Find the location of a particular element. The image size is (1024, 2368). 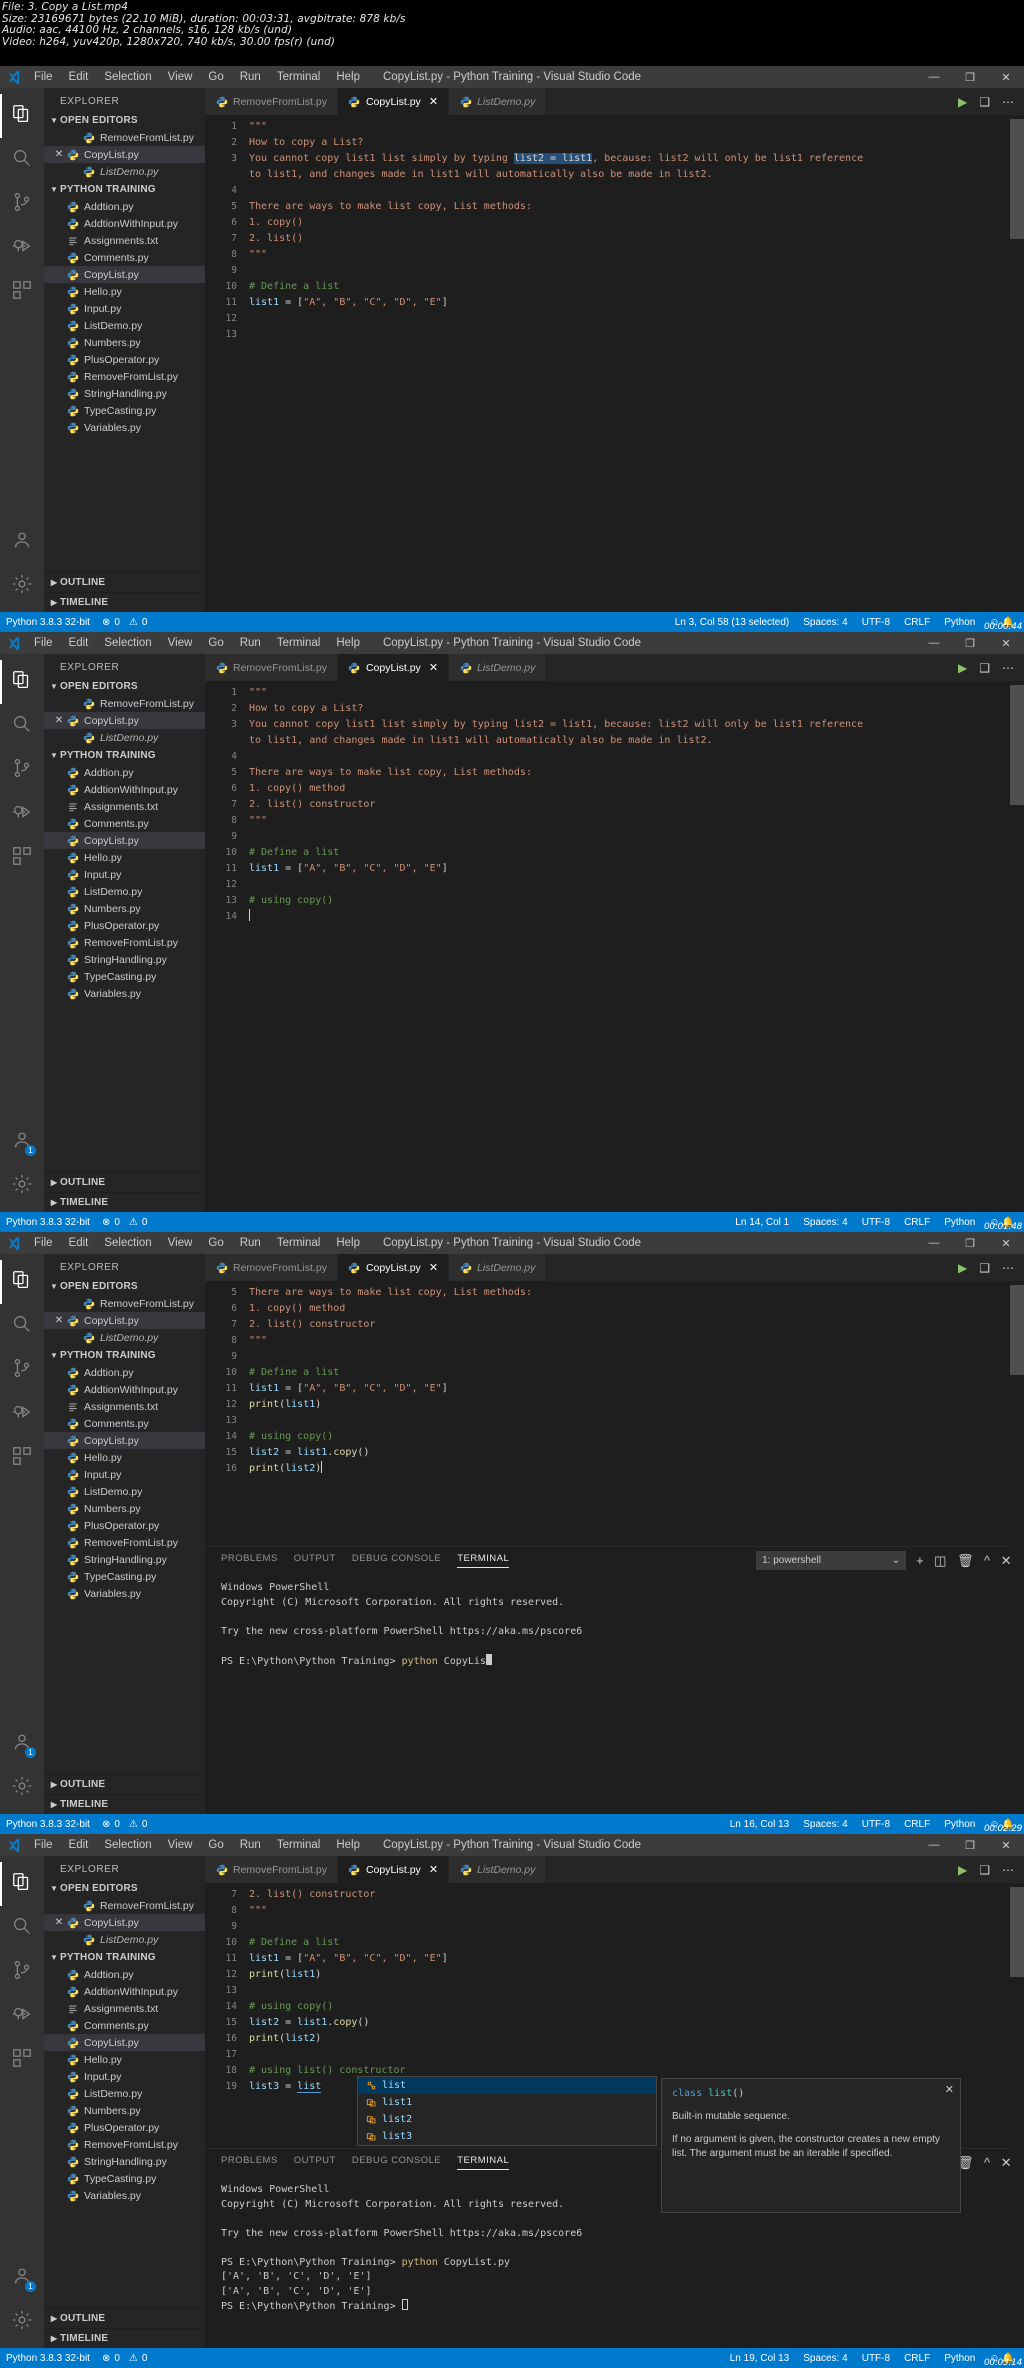

menu-item-selection: Selection is located at coordinates (127, 643).